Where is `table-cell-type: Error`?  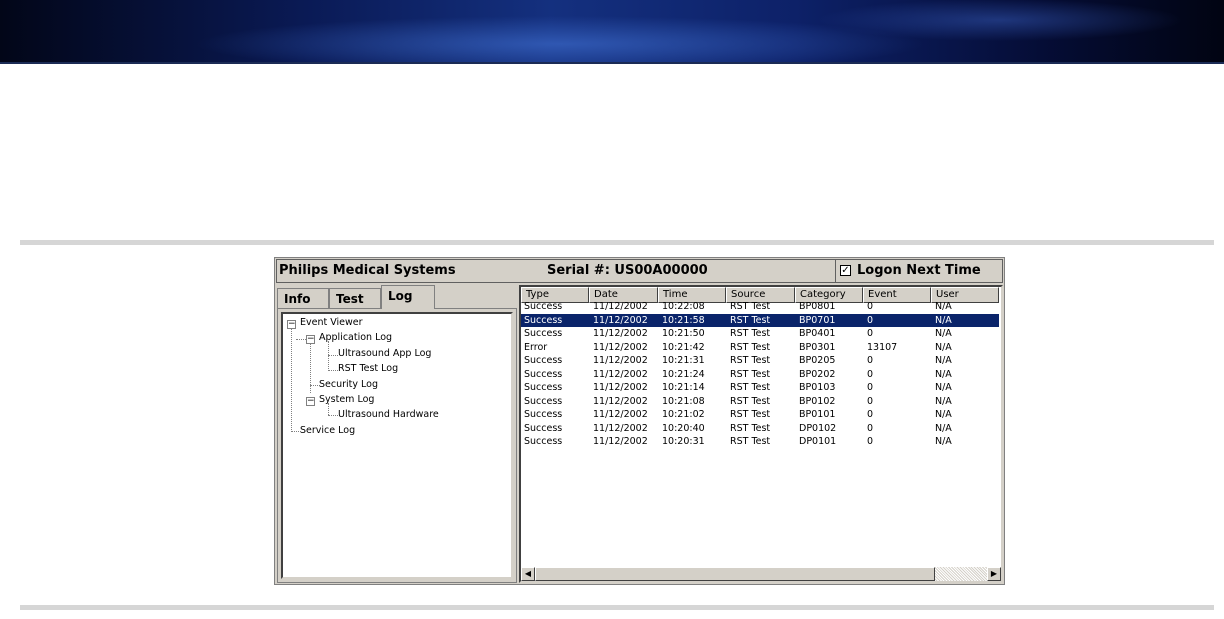 table-cell-type: Error is located at coordinates (536, 347).